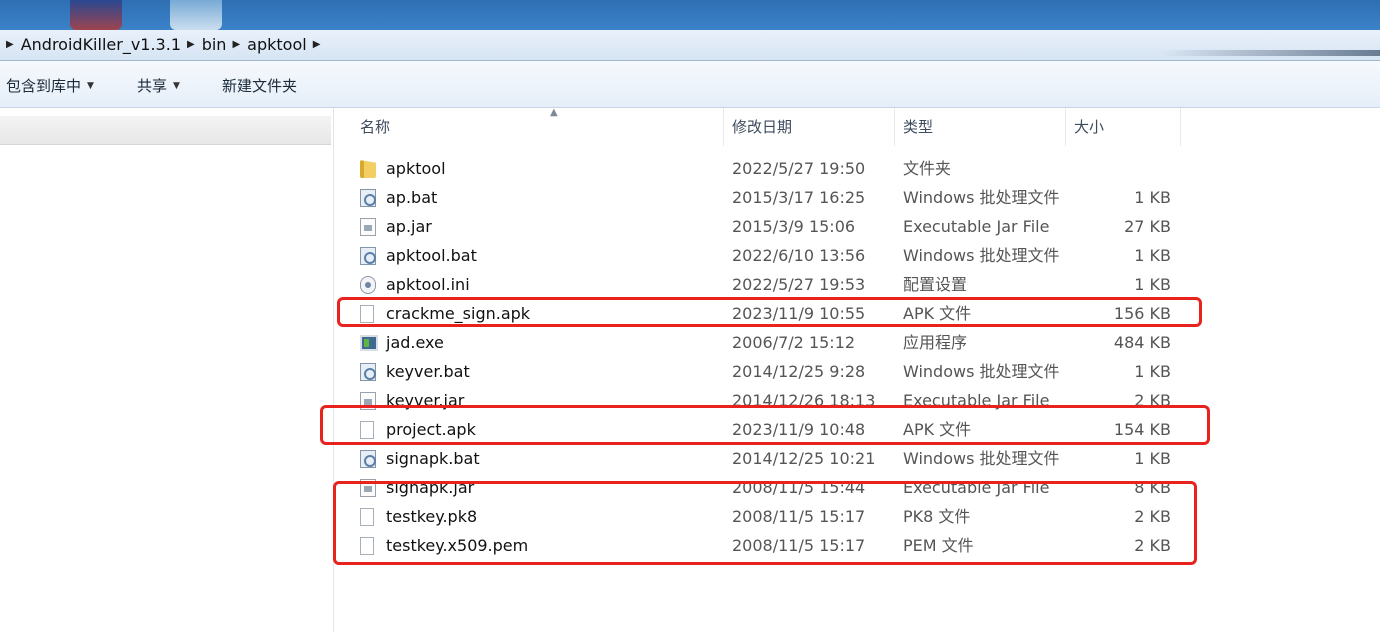  What do you see at coordinates (935, 342) in the screenshot?
I see `file-type: 应用程序` at bounding box center [935, 342].